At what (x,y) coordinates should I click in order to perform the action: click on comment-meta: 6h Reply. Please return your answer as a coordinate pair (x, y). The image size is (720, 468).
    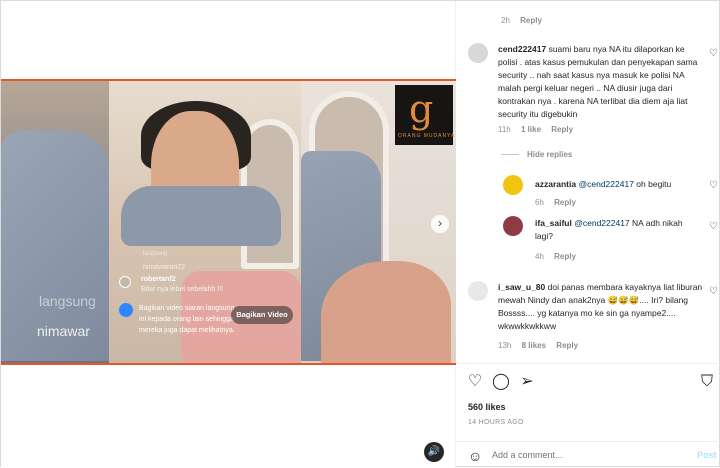
    Looking at the image, I should click on (555, 202).